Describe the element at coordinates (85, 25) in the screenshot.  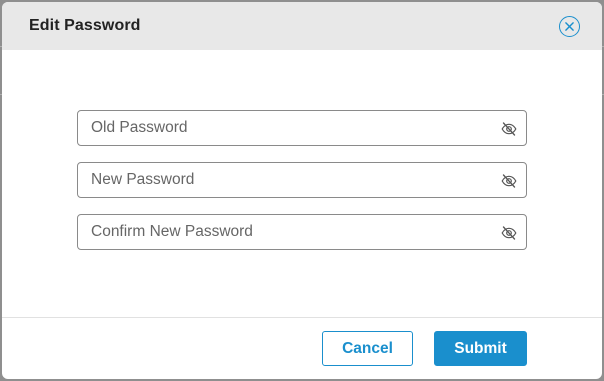
I see `dialog-title: Edit Password` at that location.